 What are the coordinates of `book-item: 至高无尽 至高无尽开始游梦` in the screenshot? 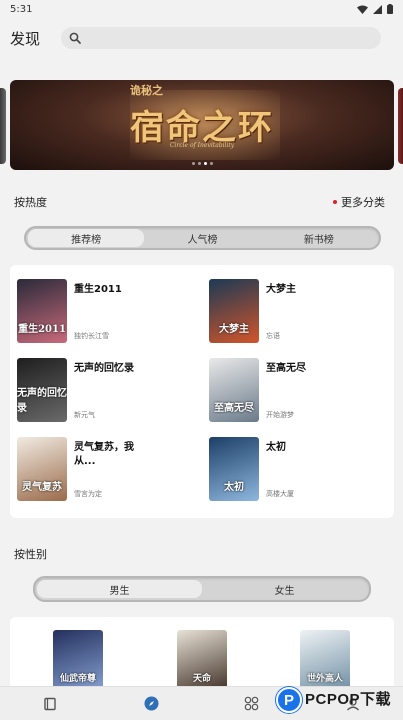 It's located at (301, 397).